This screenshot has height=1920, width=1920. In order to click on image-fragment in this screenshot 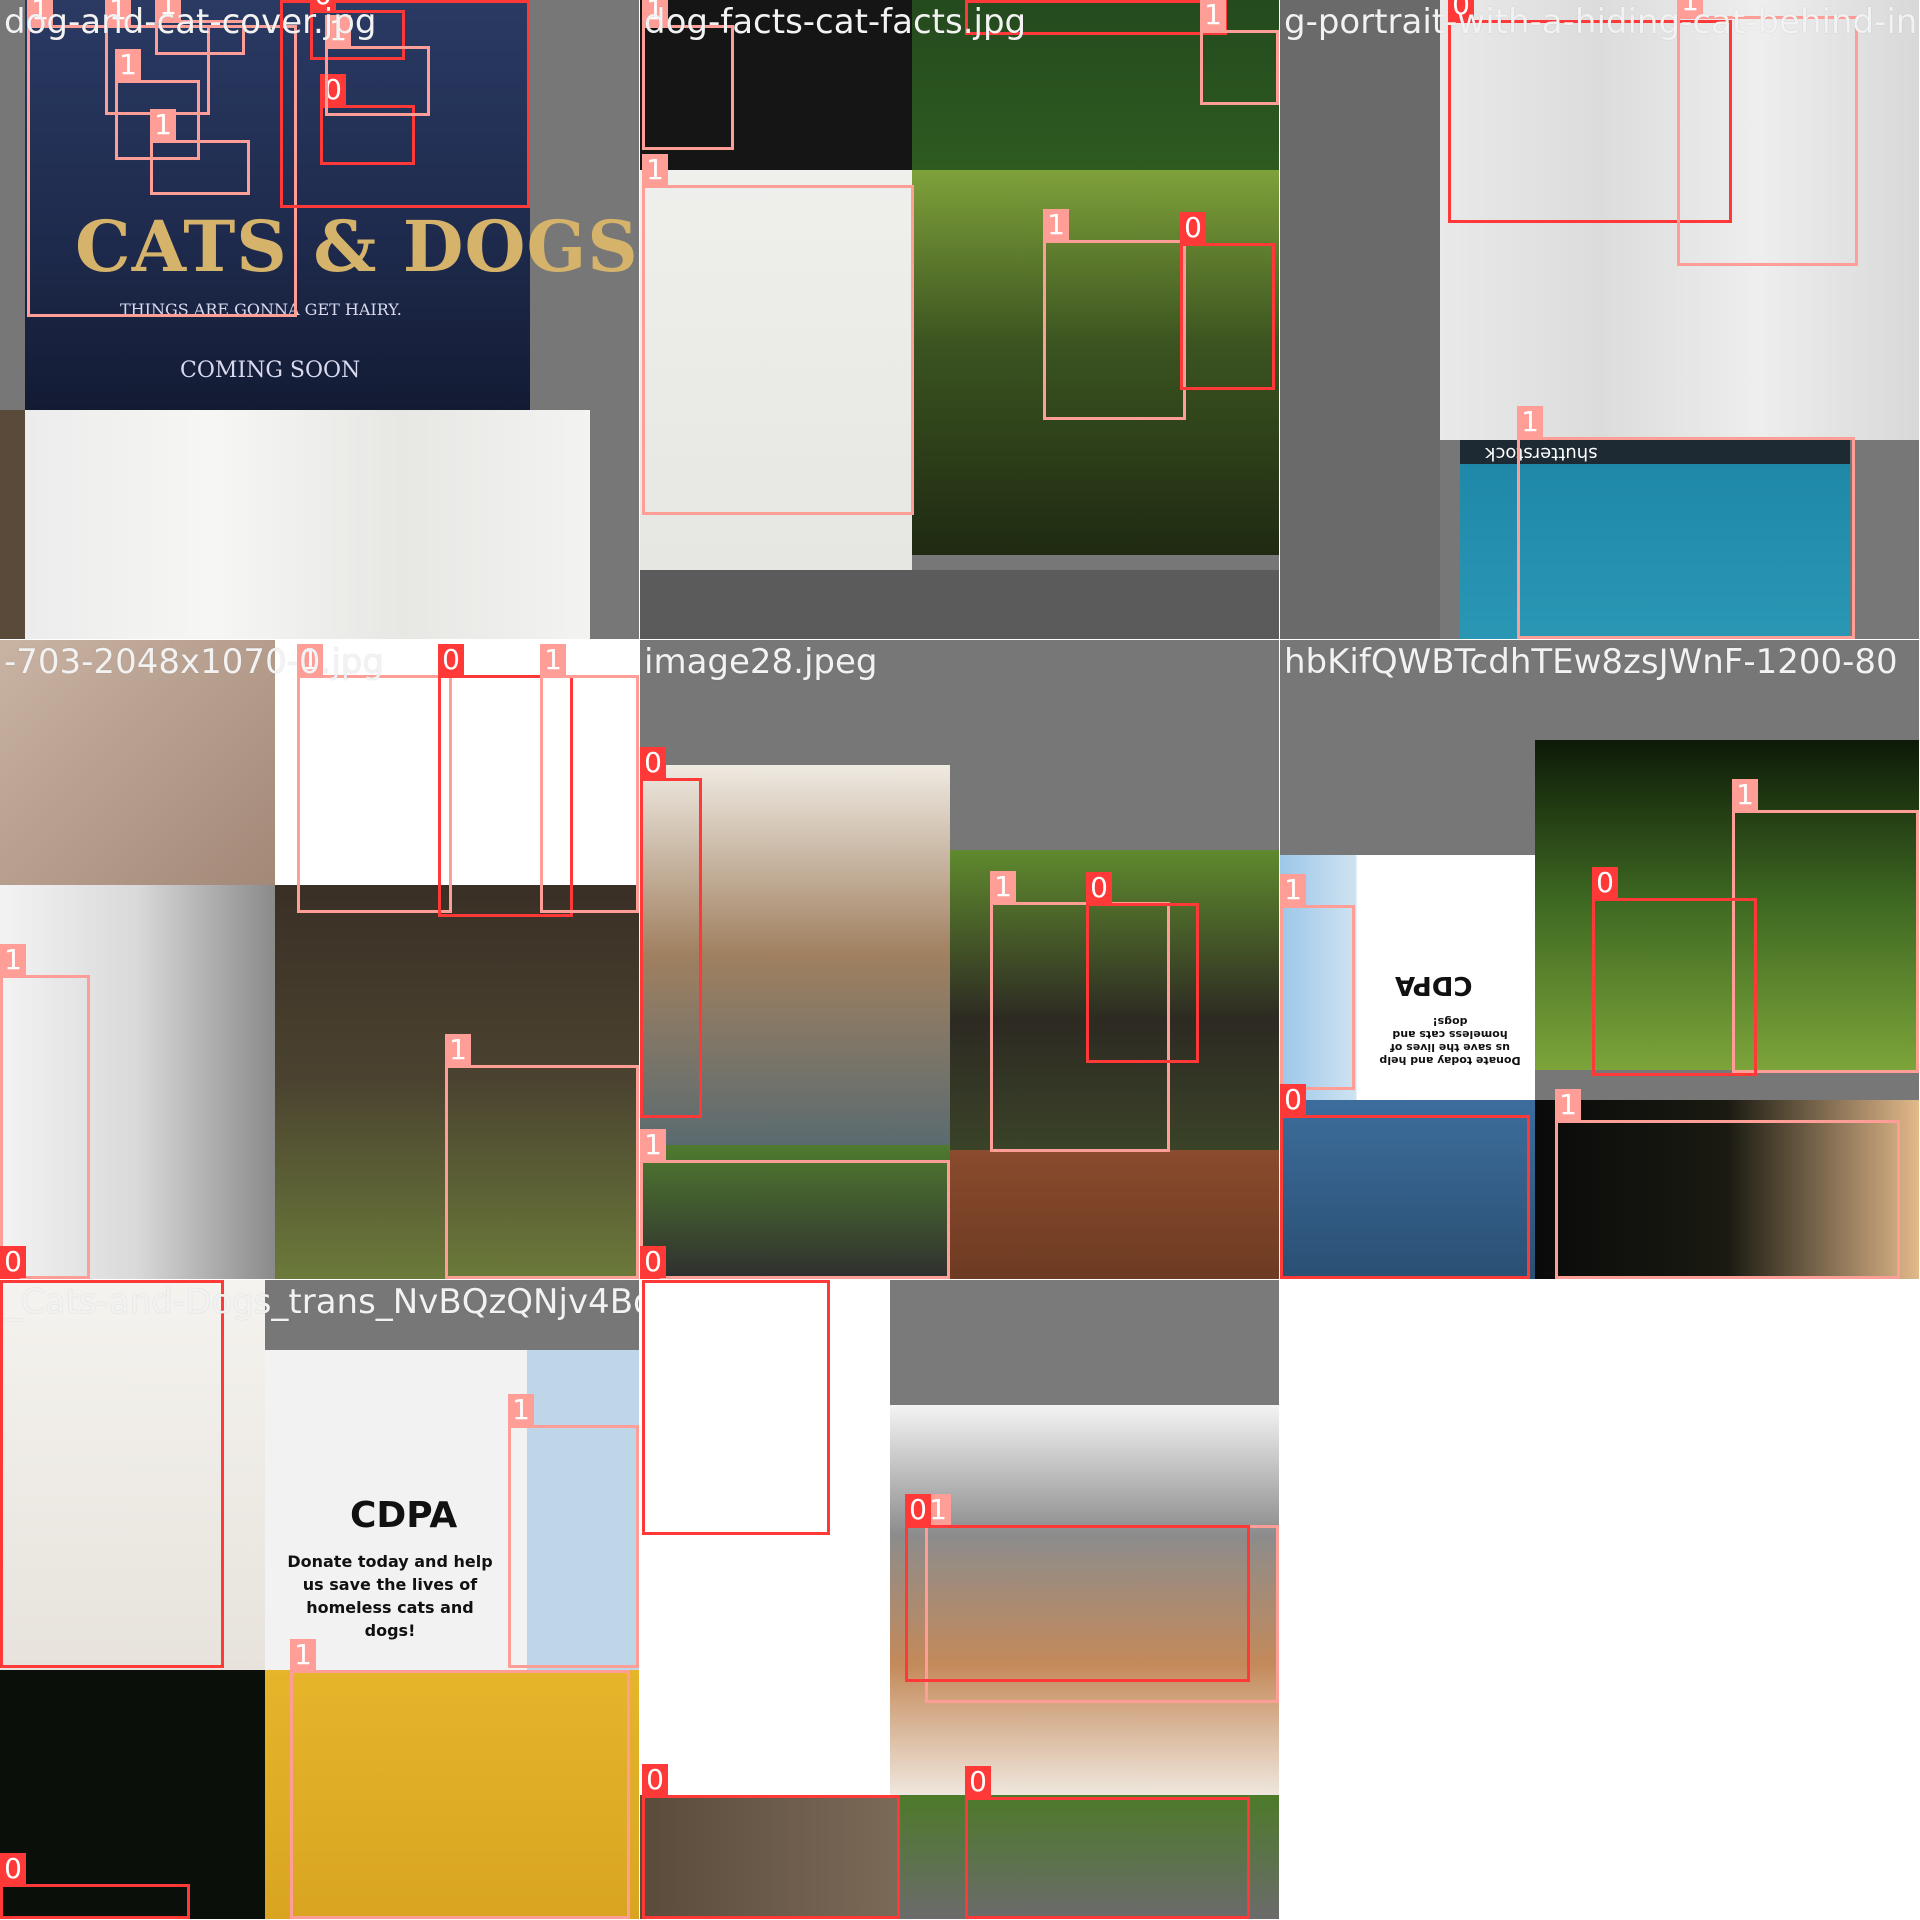, I will do `click(12, 524)`.